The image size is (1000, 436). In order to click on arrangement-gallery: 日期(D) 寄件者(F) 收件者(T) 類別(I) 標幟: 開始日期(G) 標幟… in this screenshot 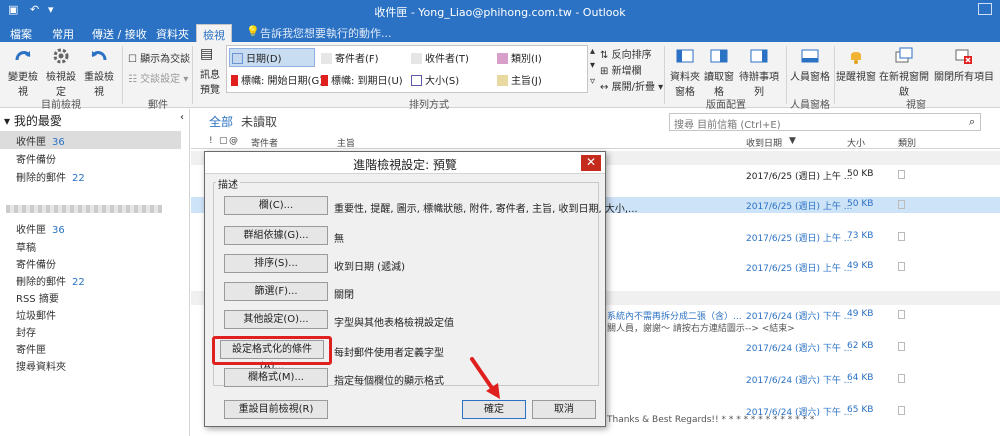, I will do `click(407, 69)`.